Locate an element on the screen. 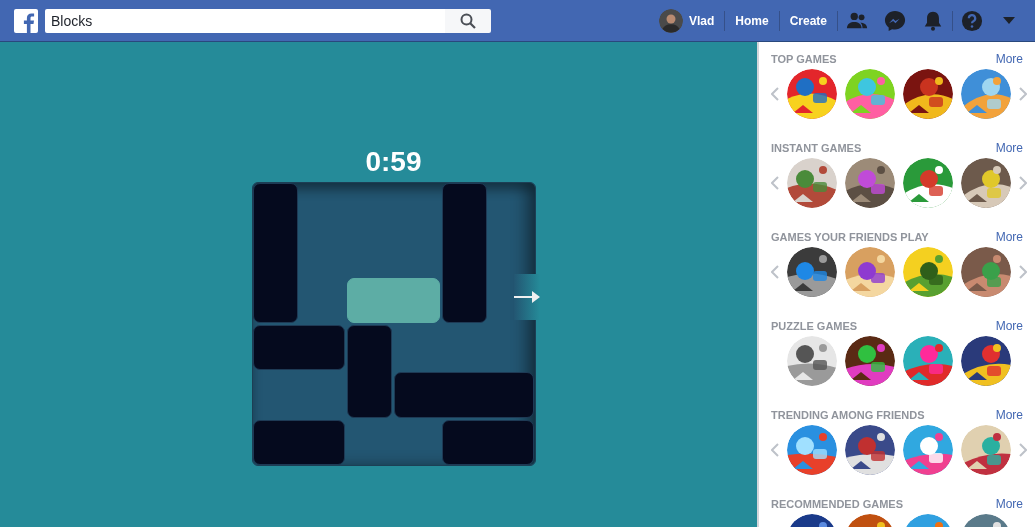 Image resolution: width=1035 pixels, height=527 pixels. arrow-right-icon is located at coordinates (526, 297).